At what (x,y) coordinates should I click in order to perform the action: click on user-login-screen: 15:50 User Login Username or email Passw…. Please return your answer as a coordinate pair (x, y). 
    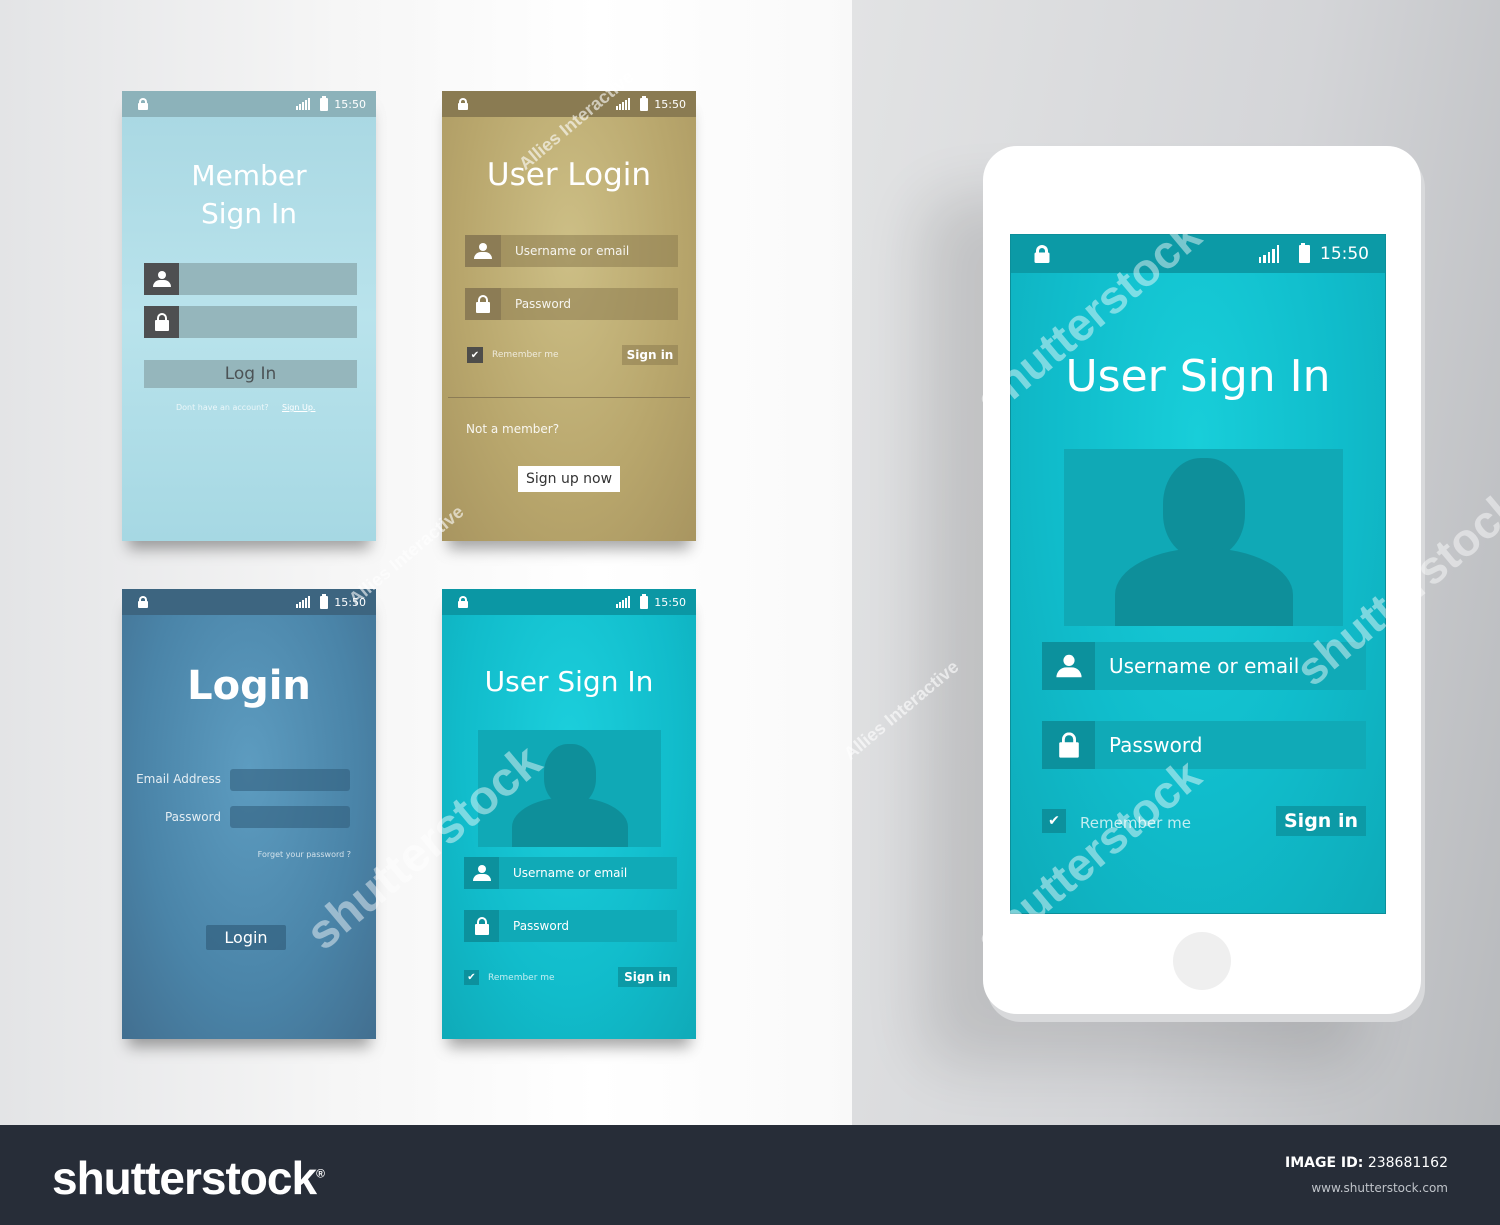
    Looking at the image, I should click on (569, 316).